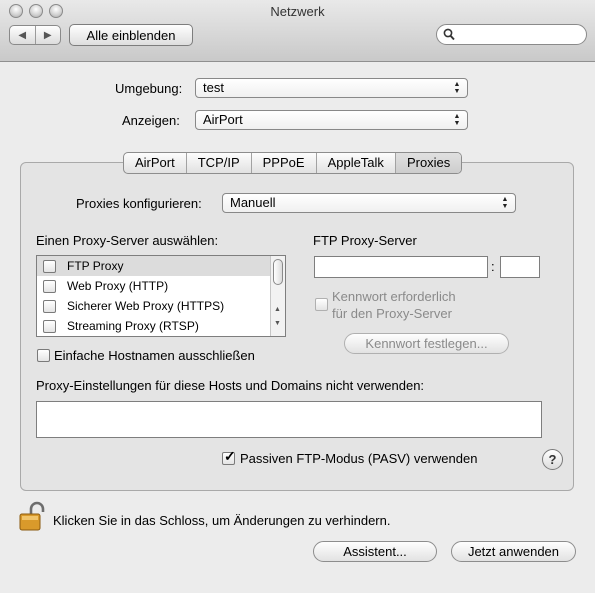  I want to click on list-scrollbar: ▲ ▼, so click(277, 296).